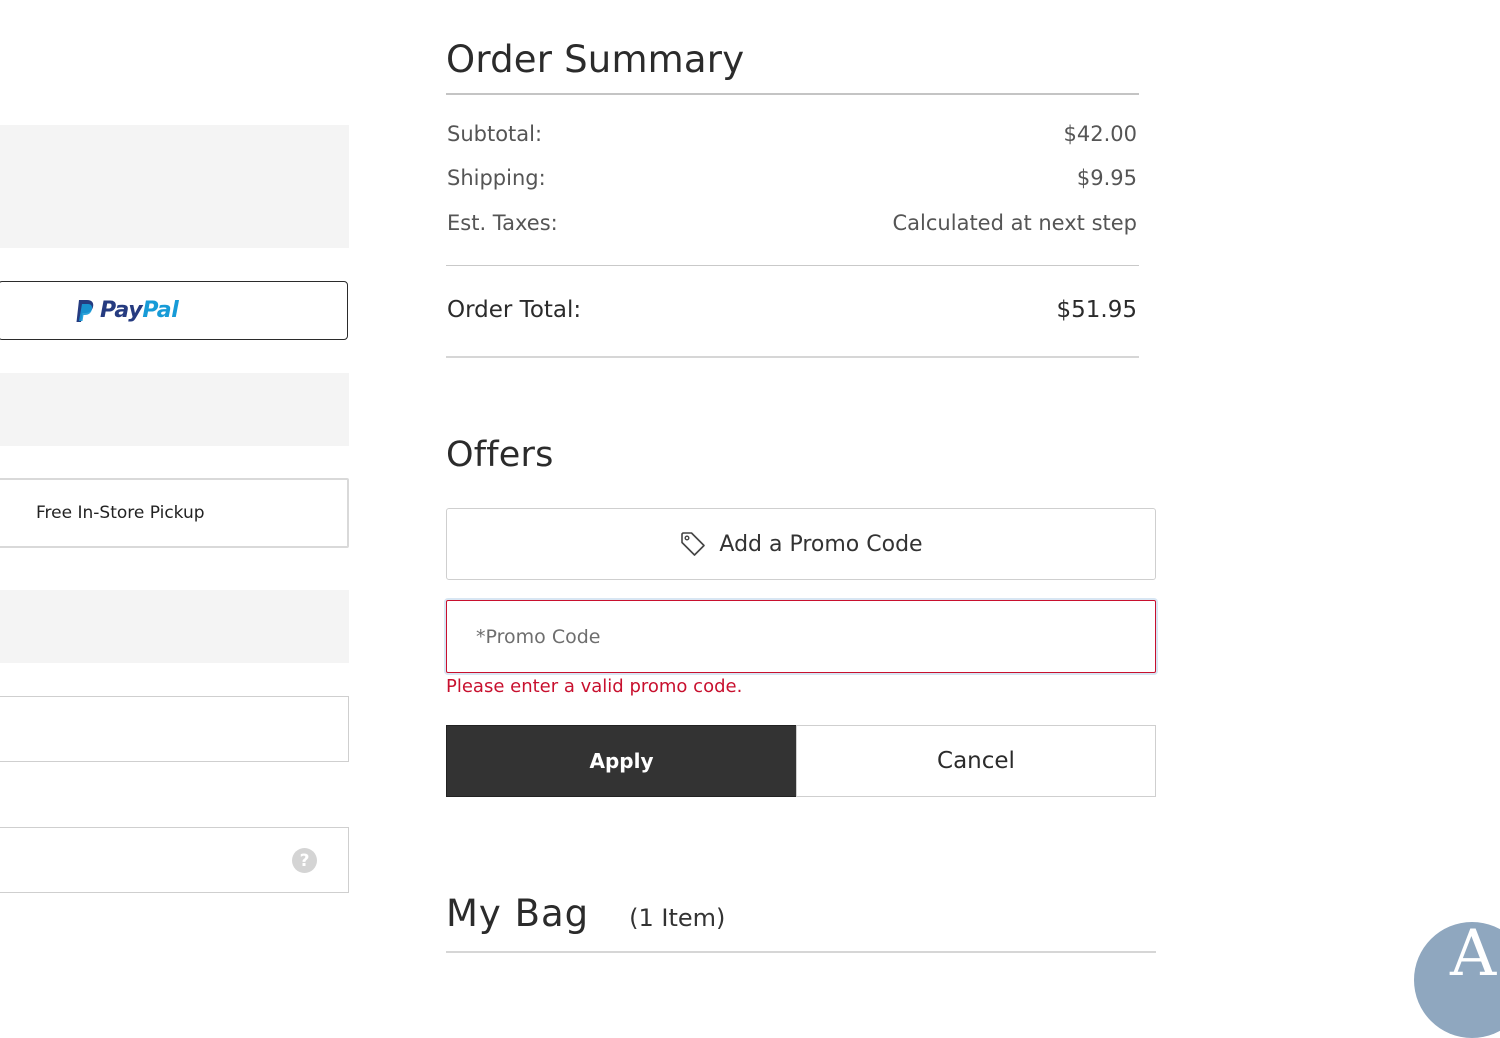 This screenshot has height=1038, width=1500. I want to click on my-bag-title: My Bag, so click(518, 913).